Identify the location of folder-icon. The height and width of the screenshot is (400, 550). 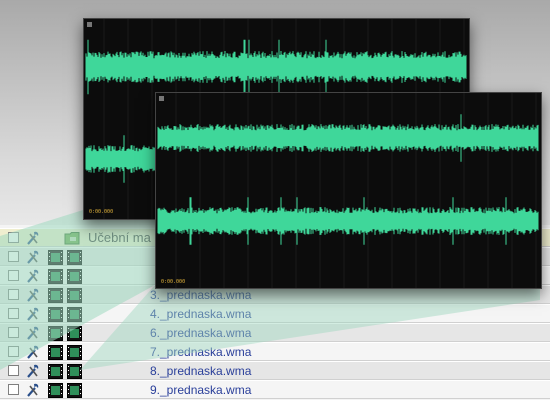
(72, 238).